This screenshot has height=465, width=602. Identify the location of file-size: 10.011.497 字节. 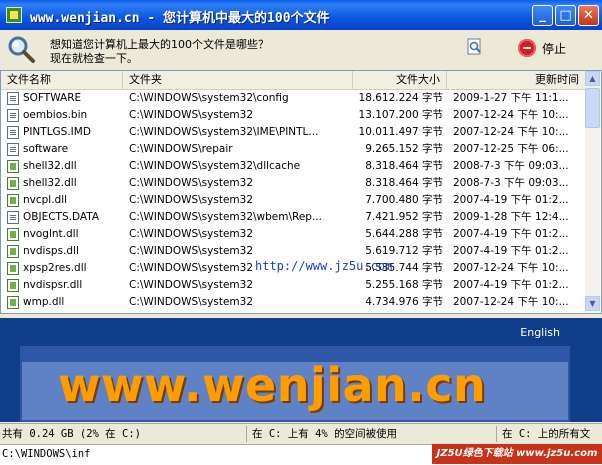
(400, 132).